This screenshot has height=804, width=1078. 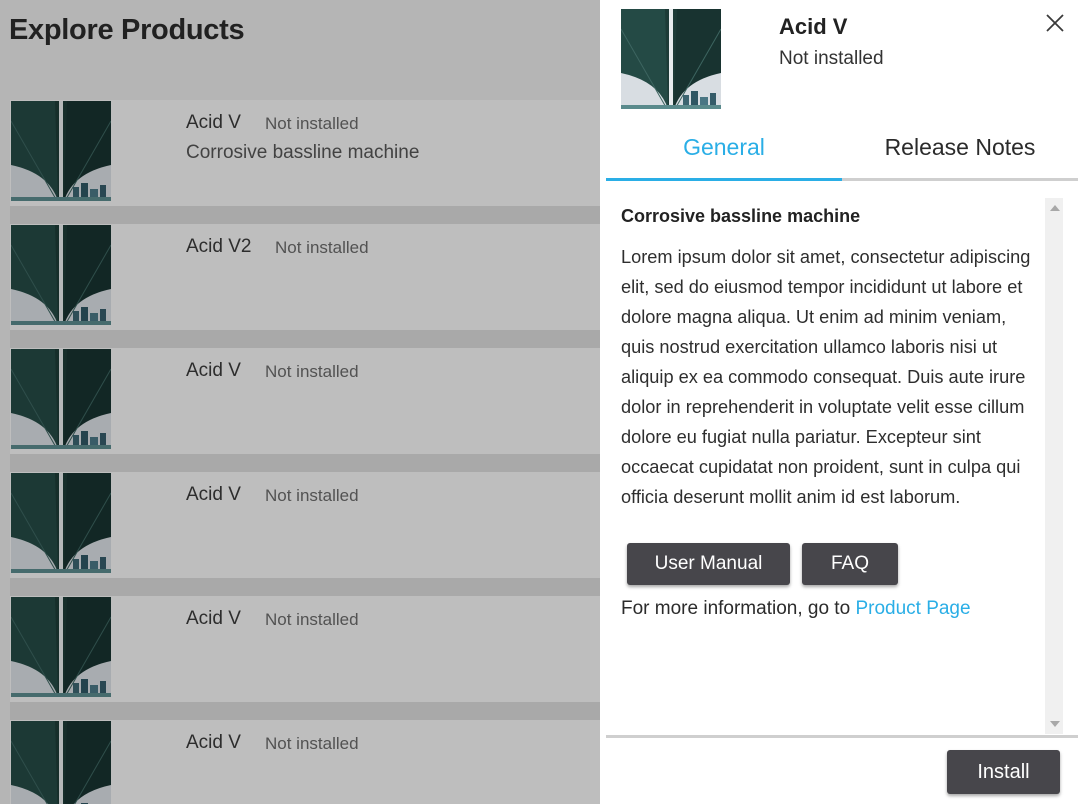 I want to click on detail-tabs: General Release Notes, so click(x=842, y=152).